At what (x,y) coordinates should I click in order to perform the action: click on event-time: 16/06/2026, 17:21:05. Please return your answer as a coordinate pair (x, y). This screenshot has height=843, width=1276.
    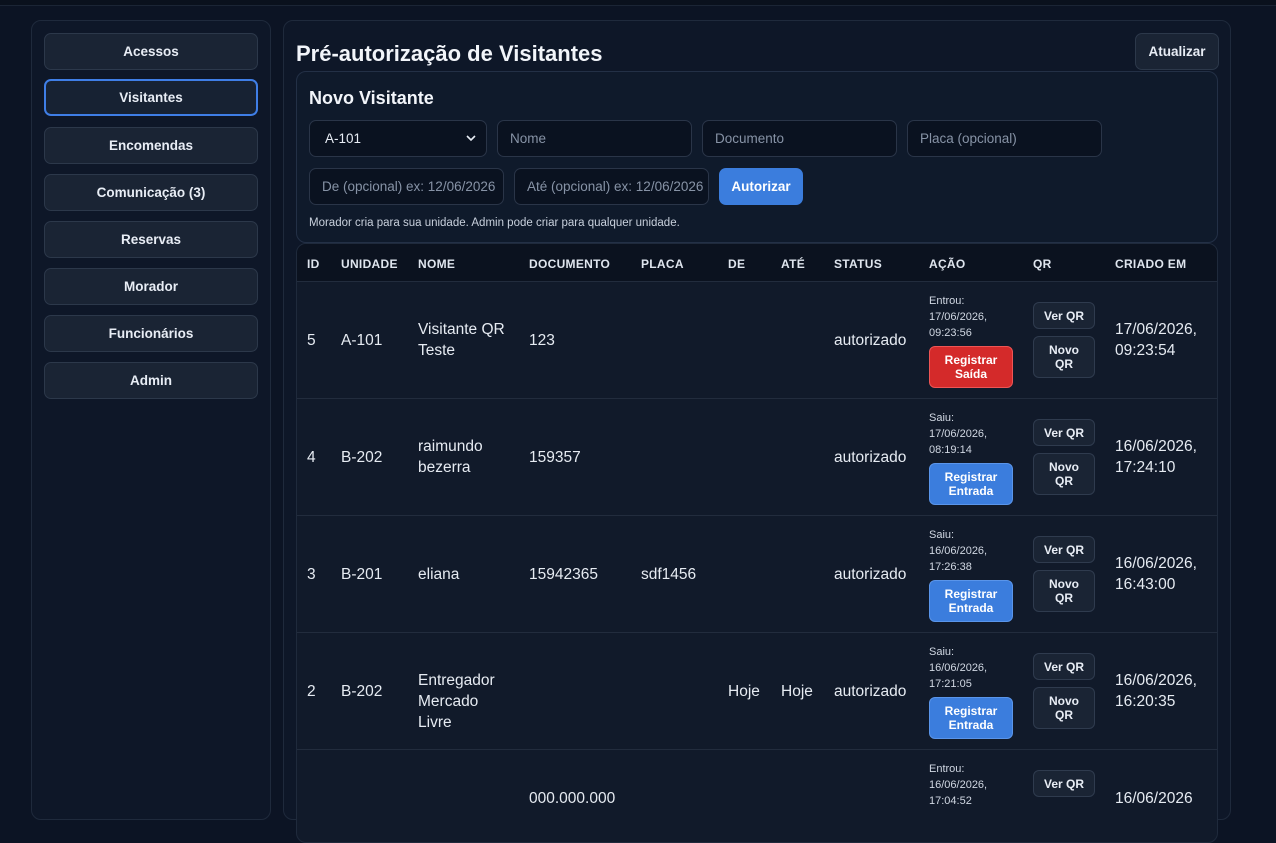
    Looking at the image, I should click on (958, 676).